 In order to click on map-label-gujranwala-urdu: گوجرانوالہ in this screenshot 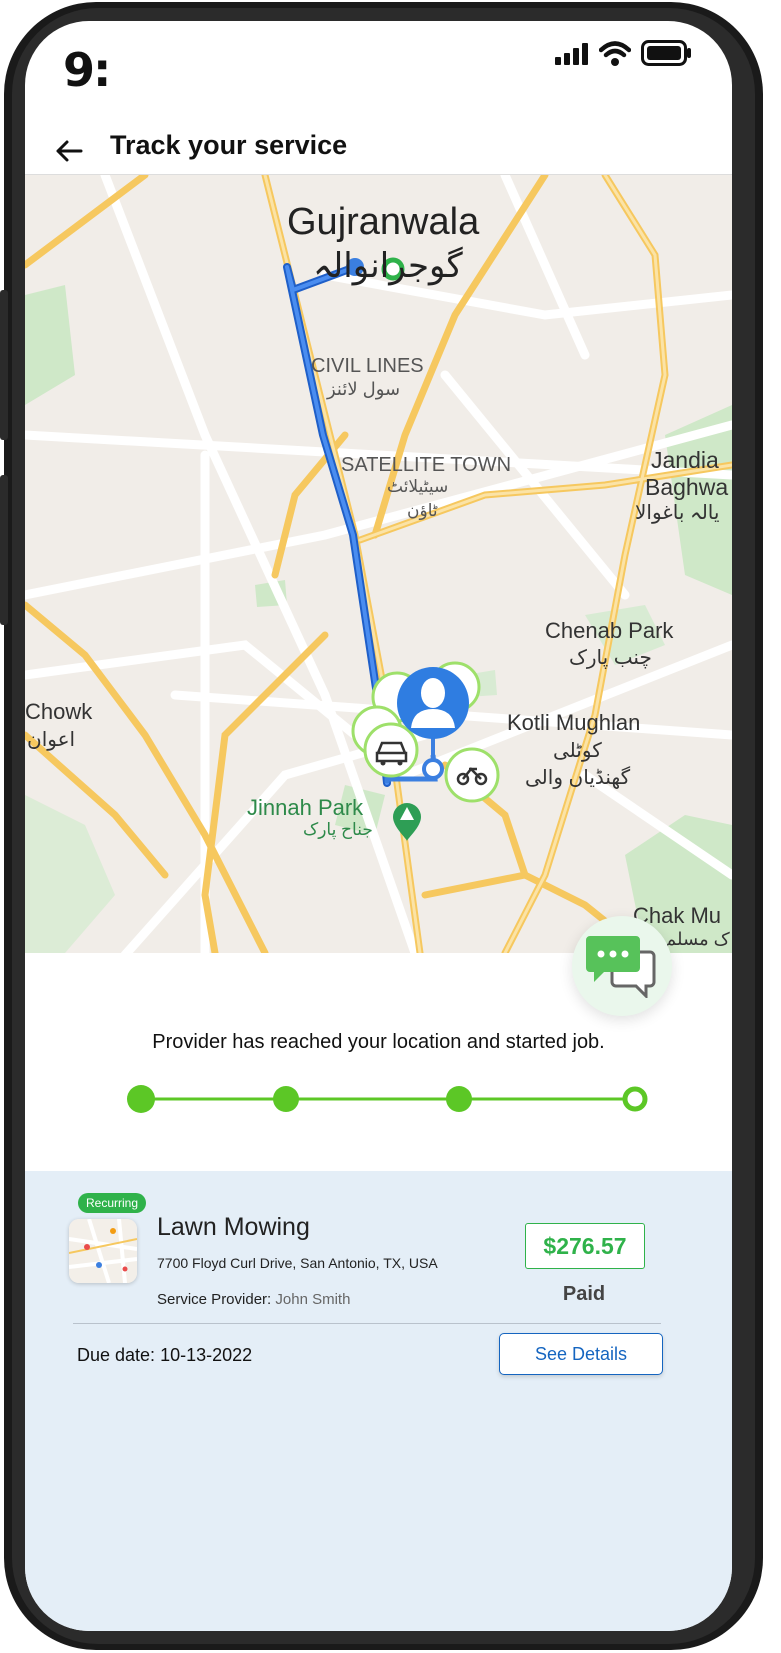, I will do `click(388, 266)`.